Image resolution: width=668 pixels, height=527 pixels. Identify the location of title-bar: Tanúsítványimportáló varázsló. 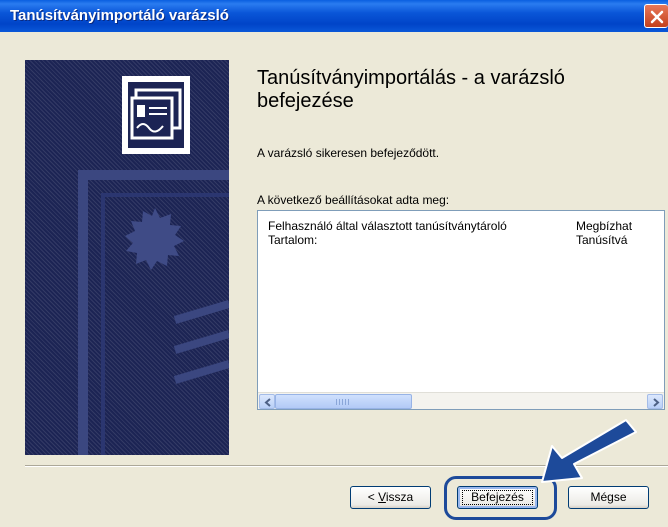
(334, 16).